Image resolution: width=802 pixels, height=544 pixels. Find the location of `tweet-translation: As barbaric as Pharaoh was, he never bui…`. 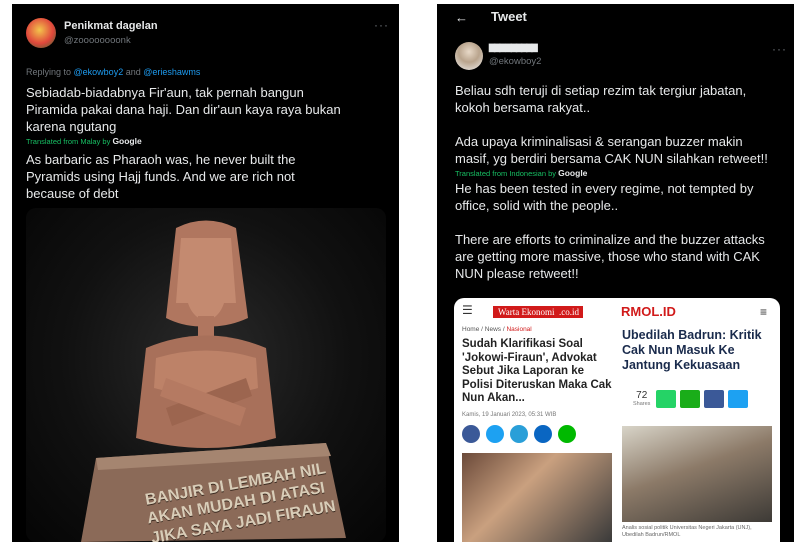

tweet-translation: As barbaric as Pharaoh was, he never bui… is located at coordinates (161, 176).